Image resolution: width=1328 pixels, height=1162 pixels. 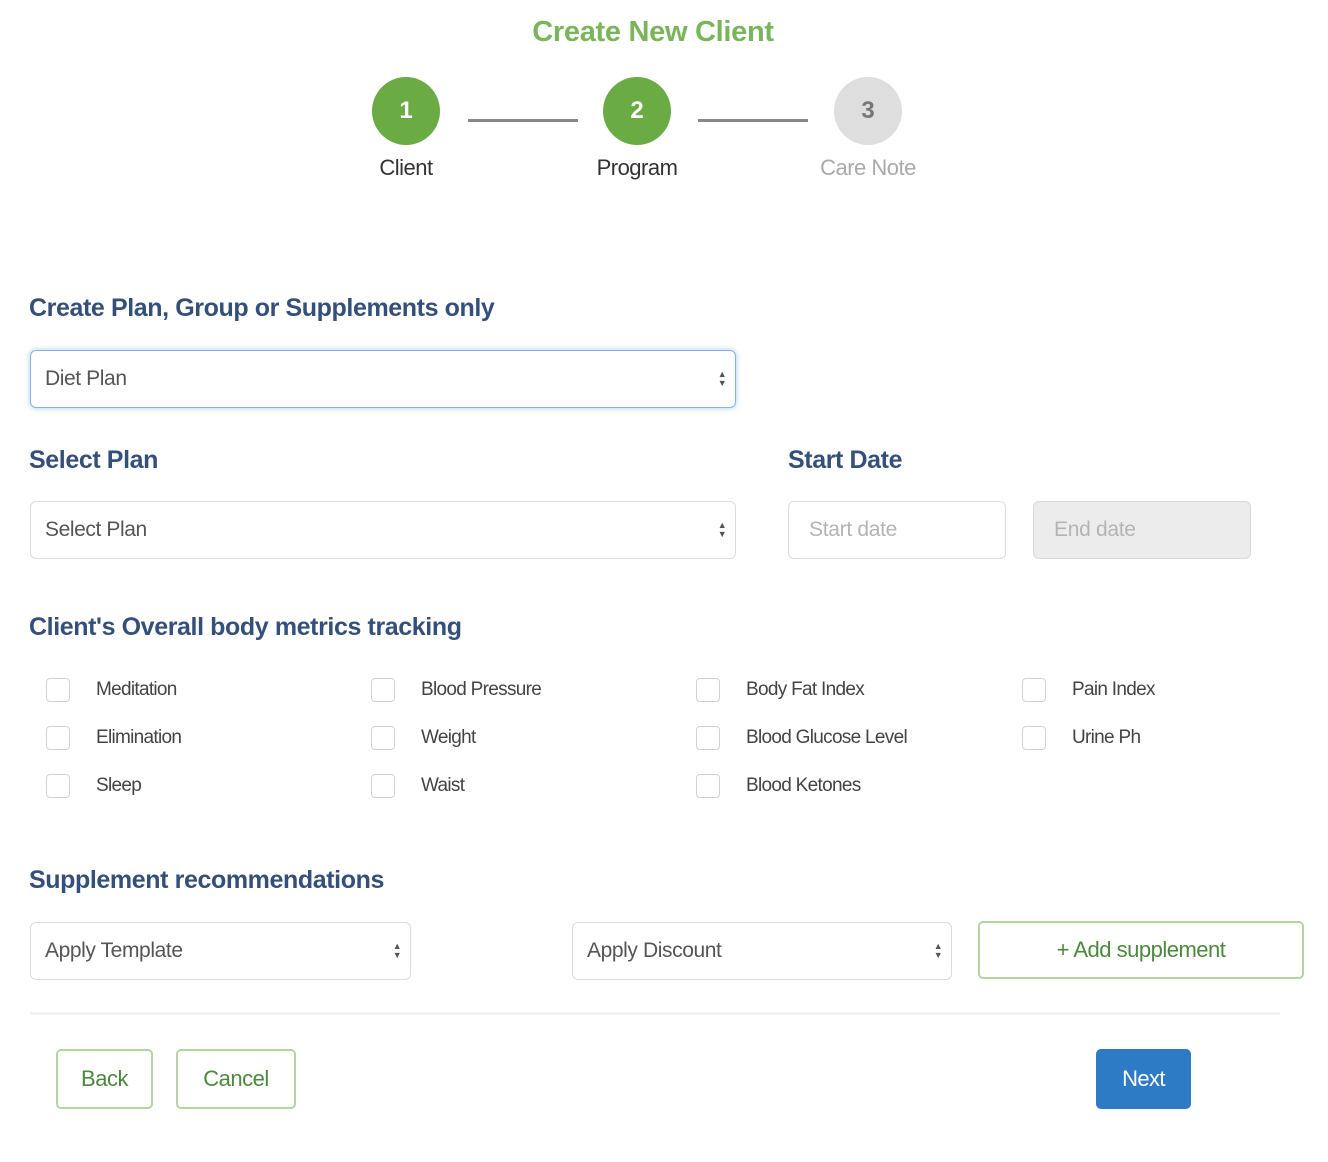 I want to click on checkbox-urine-ph: Urine Ph, so click(x=1081, y=738).